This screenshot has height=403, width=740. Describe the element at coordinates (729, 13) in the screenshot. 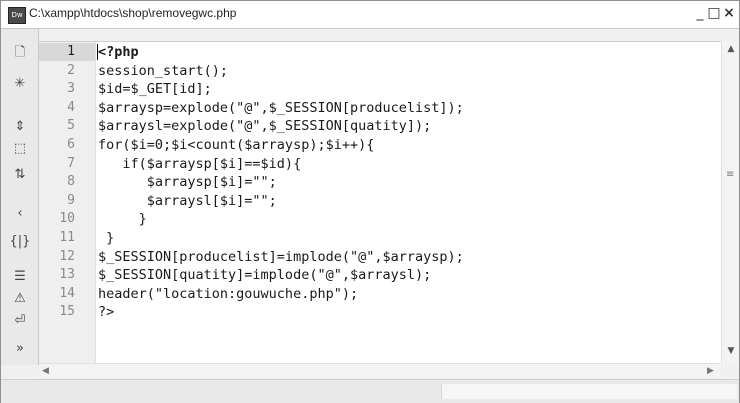

I see `close-button: ×` at that location.